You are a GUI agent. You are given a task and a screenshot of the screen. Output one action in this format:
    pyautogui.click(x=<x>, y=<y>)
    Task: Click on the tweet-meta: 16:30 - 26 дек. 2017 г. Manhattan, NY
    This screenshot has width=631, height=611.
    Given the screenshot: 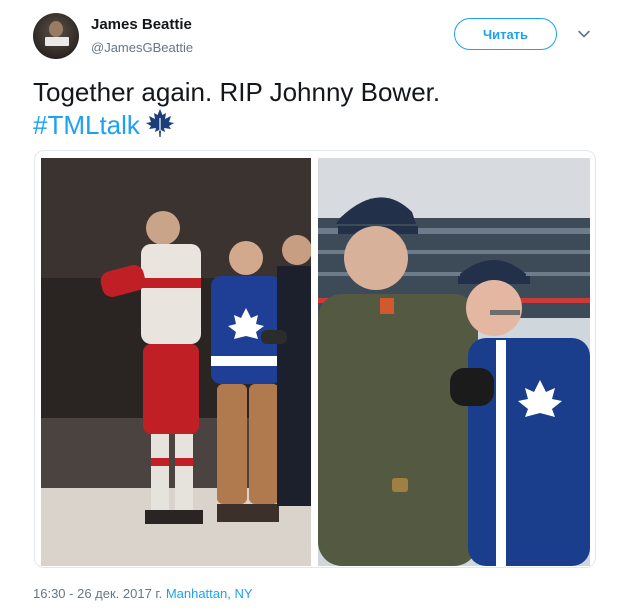 What is the action you would take?
    pyautogui.click(x=143, y=593)
    